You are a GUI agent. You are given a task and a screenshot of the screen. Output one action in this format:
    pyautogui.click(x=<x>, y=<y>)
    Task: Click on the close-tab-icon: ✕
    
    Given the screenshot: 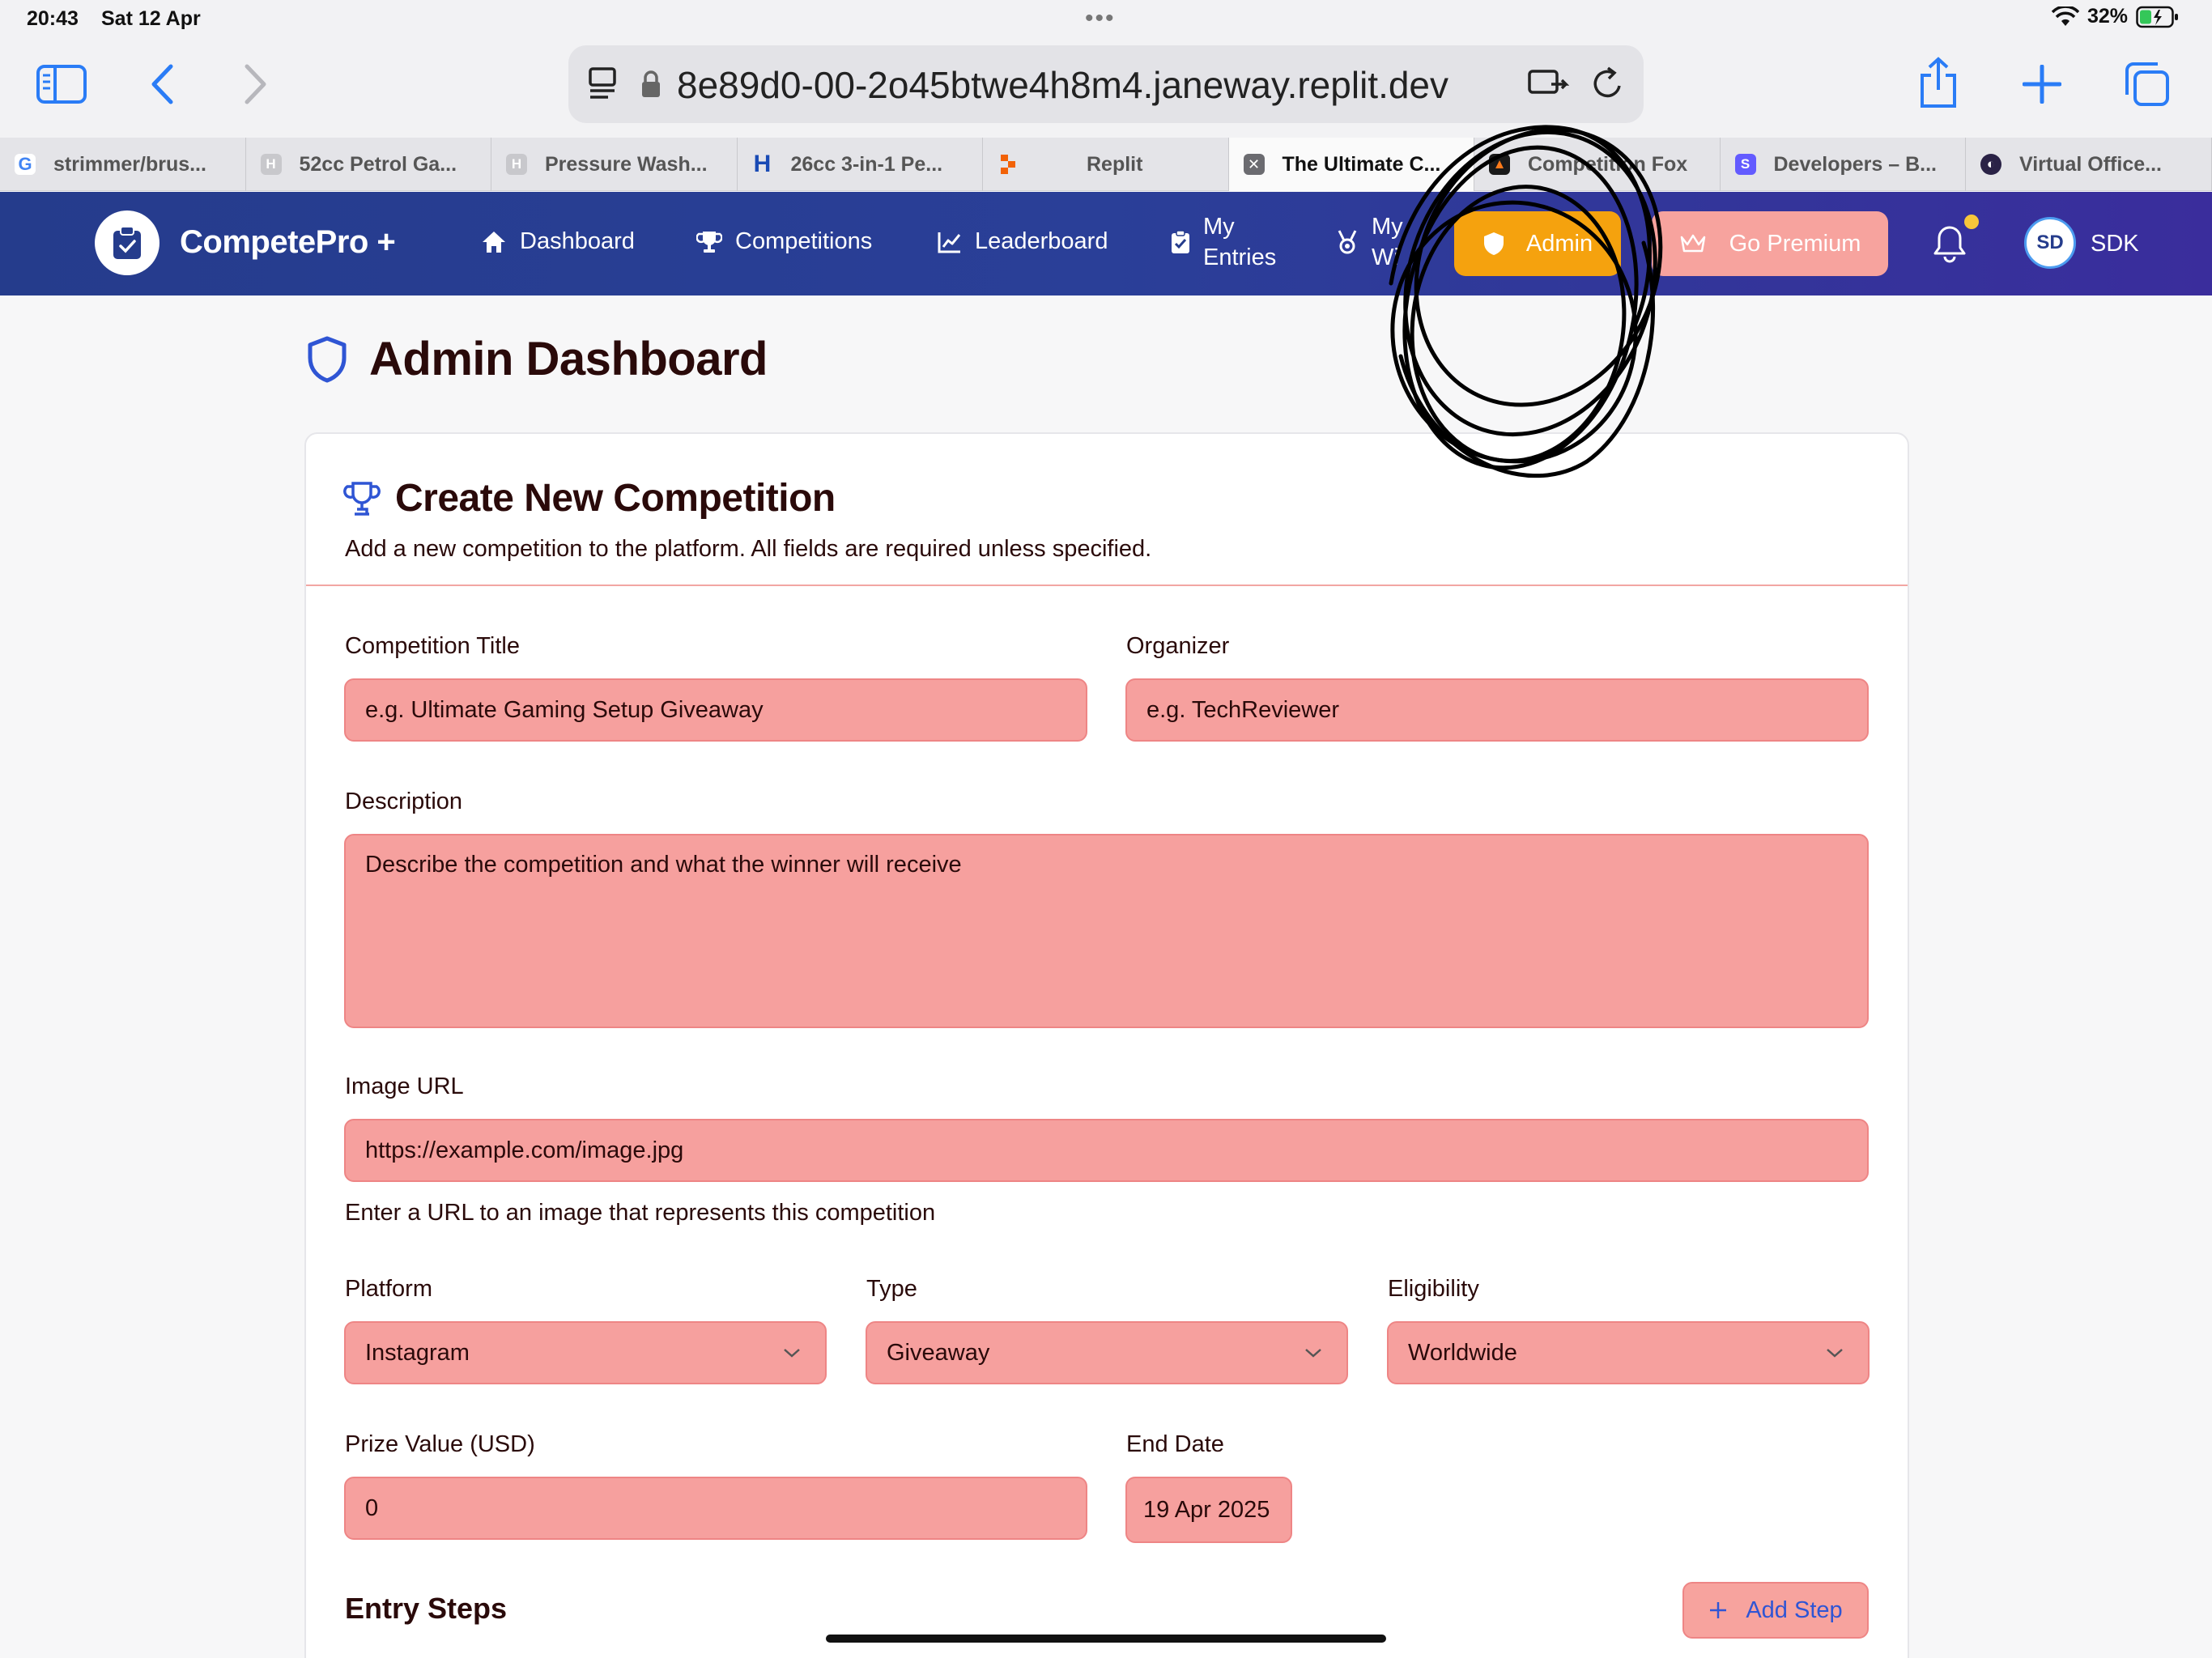 What is the action you would take?
    pyautogui.click(x=1254, y=164)
    